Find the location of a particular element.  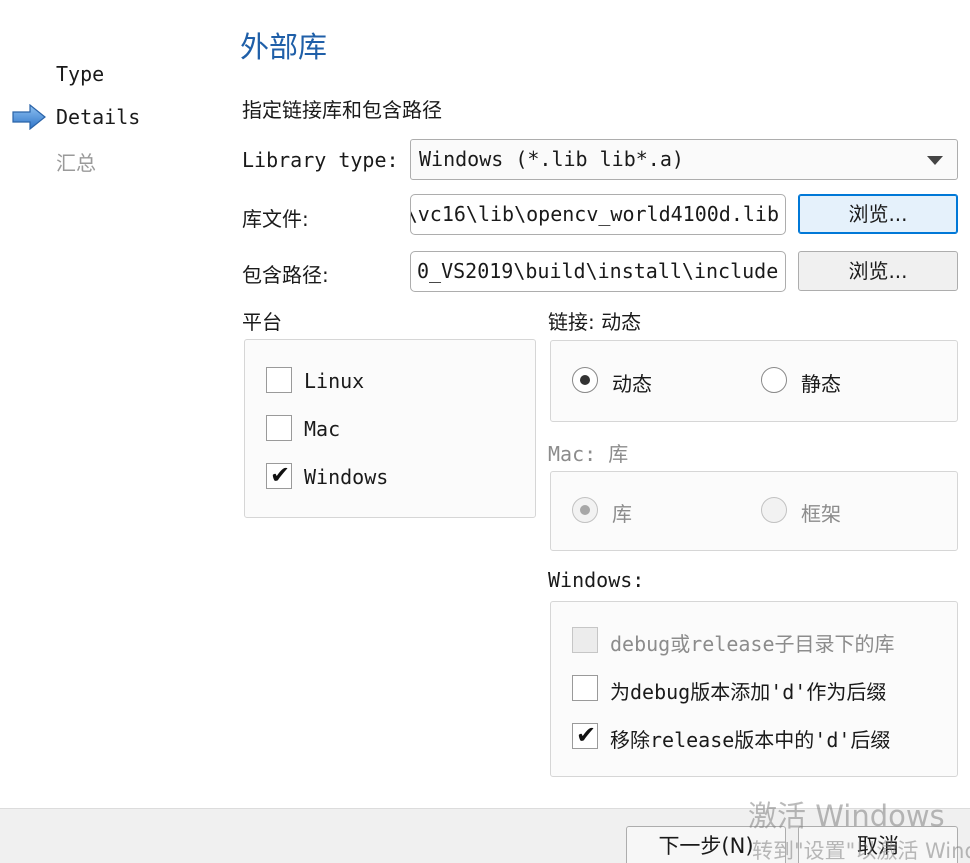

step-details: Details is located at coordinates (98, 117).